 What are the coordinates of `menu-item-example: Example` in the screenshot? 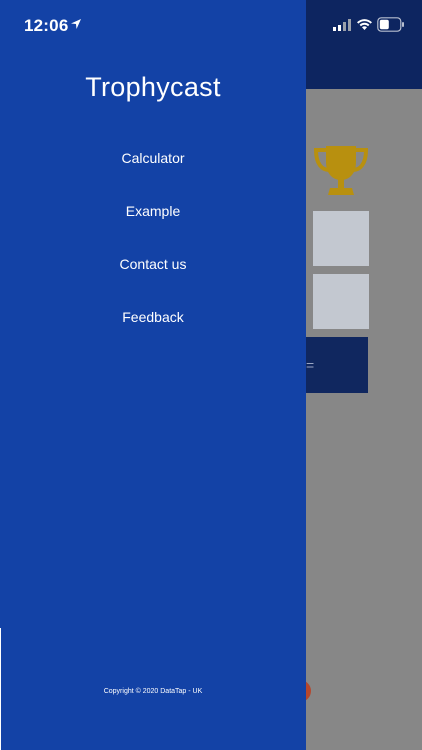 It's located at (153, 211).